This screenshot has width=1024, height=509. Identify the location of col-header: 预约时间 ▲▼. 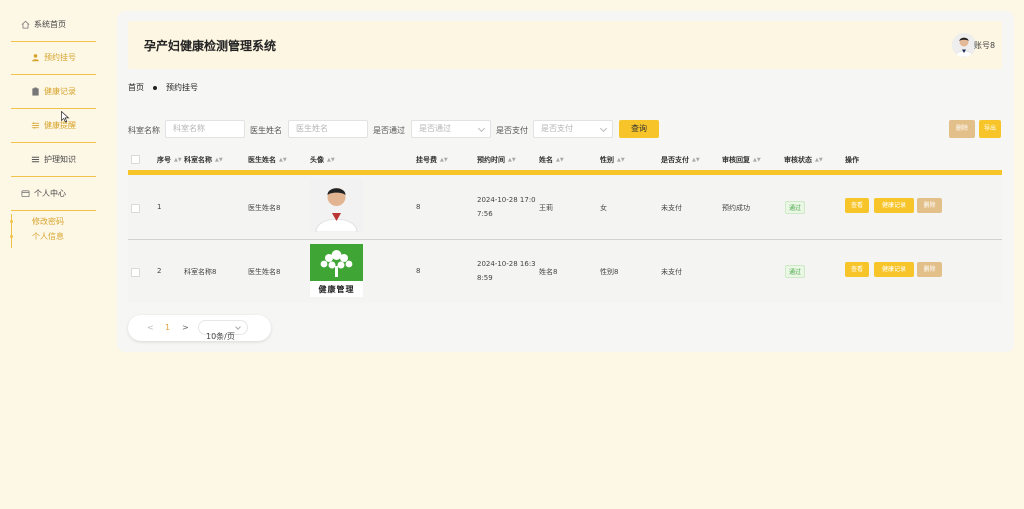
(496, 160).